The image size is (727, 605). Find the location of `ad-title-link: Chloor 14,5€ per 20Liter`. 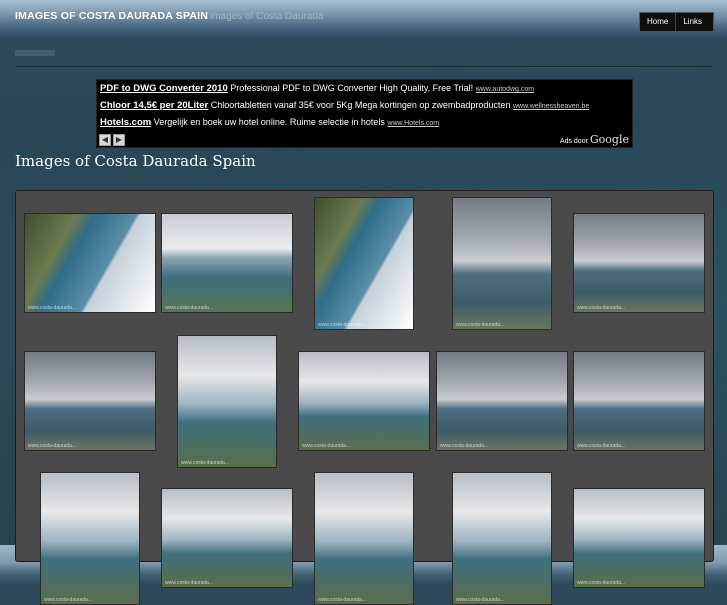

ad-title-link: Chloor 14,5€ per 20Liter is located at coordinates (154, 105).